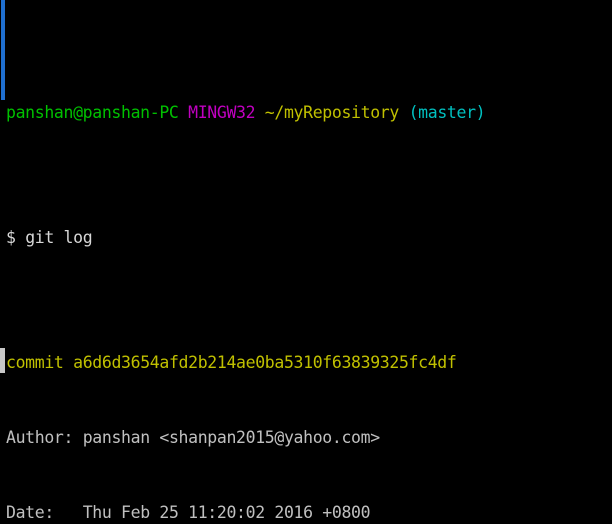 The width and height of the screenshot is (612, 524). What do you see at coordinates (11, 237) in the screenshot?
I see `prompt-symbol: $` at bounding box center [11, 237].